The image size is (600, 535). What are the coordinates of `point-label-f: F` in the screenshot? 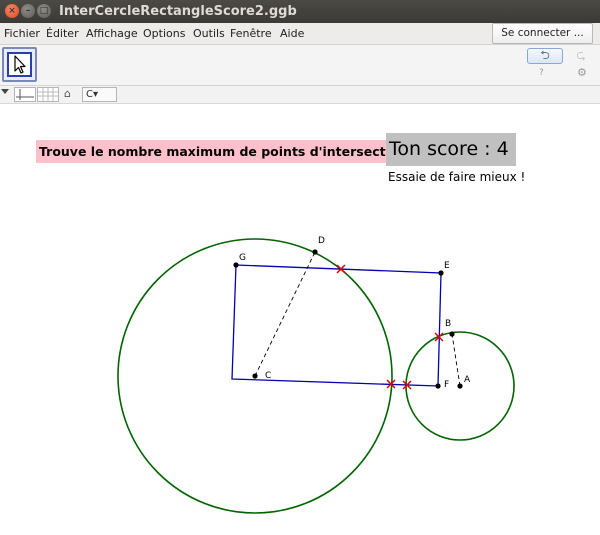 It's located at (446, 385).